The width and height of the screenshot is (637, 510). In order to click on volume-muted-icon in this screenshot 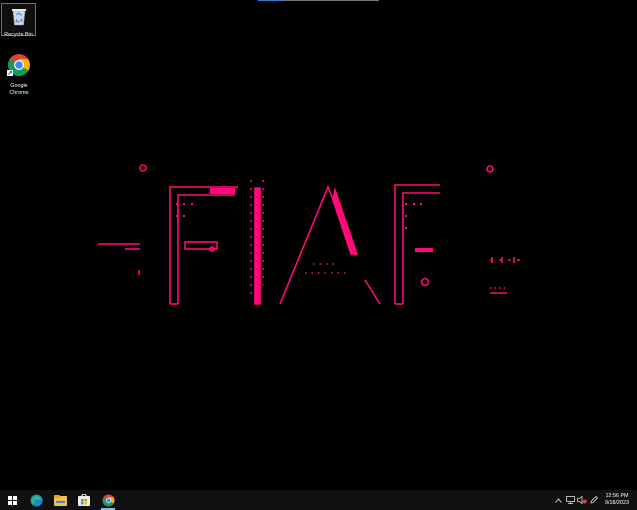, I will do `click(582, 500)`.